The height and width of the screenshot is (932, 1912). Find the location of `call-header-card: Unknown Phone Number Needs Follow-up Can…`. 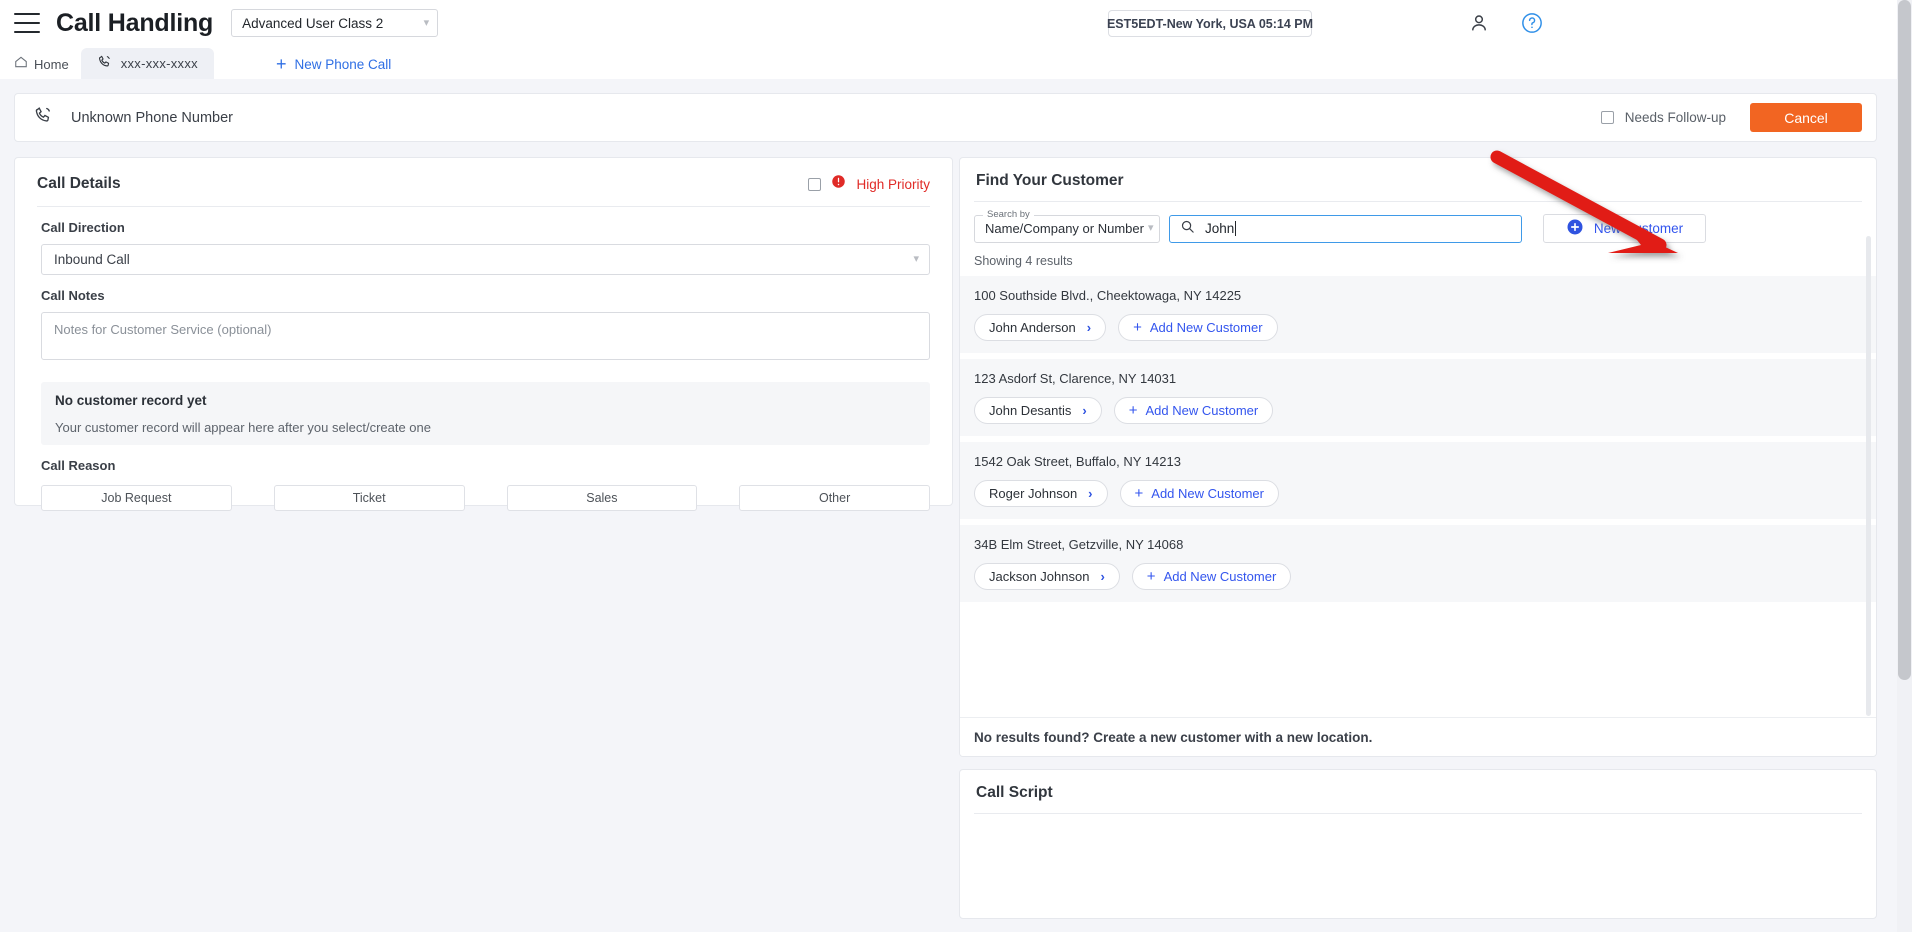

call-header-card: Unknown Phone Number Needs Follow-up Can… is located at coordinates (945, 117).